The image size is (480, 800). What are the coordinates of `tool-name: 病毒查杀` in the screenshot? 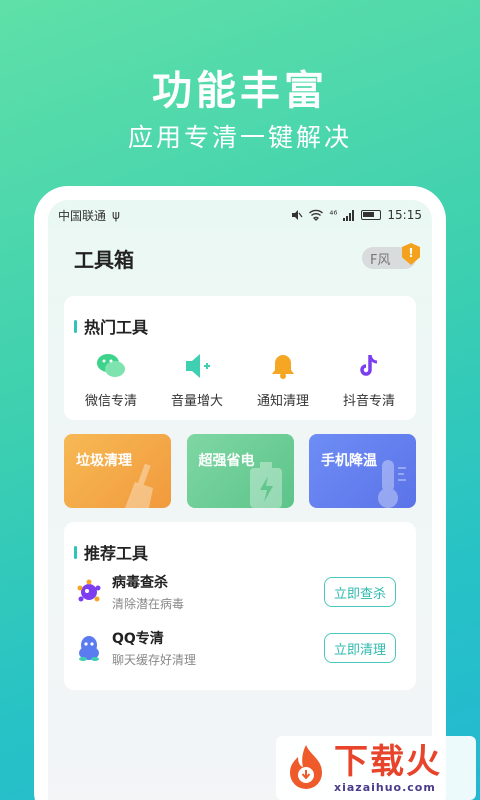 It's located at (140, 583).